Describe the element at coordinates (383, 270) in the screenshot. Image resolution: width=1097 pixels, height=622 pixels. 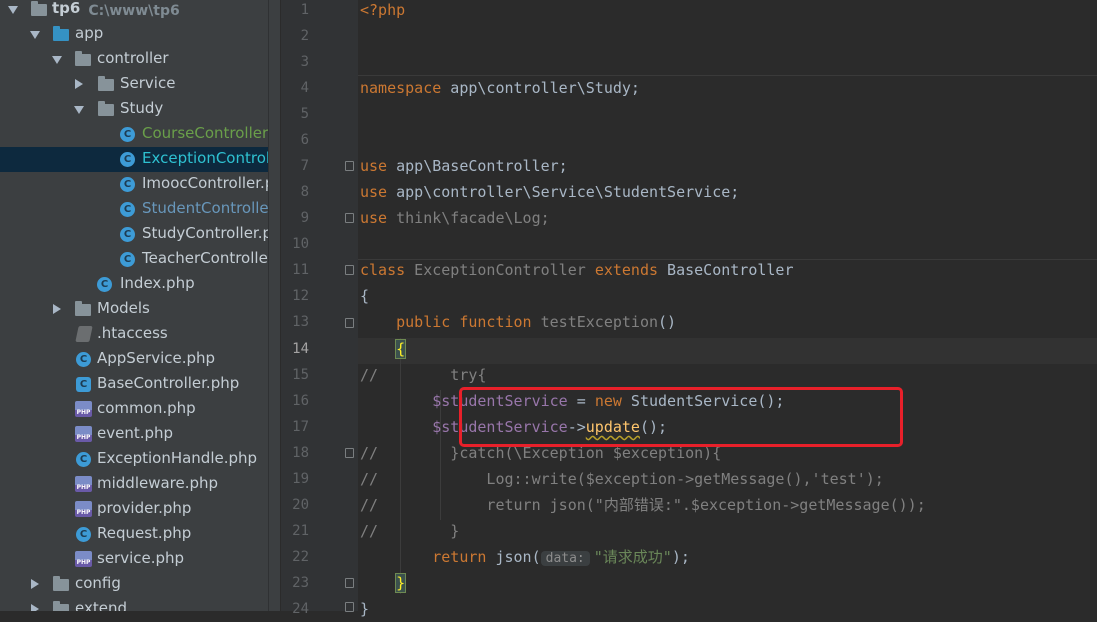
I see `keyword: class` at that location.